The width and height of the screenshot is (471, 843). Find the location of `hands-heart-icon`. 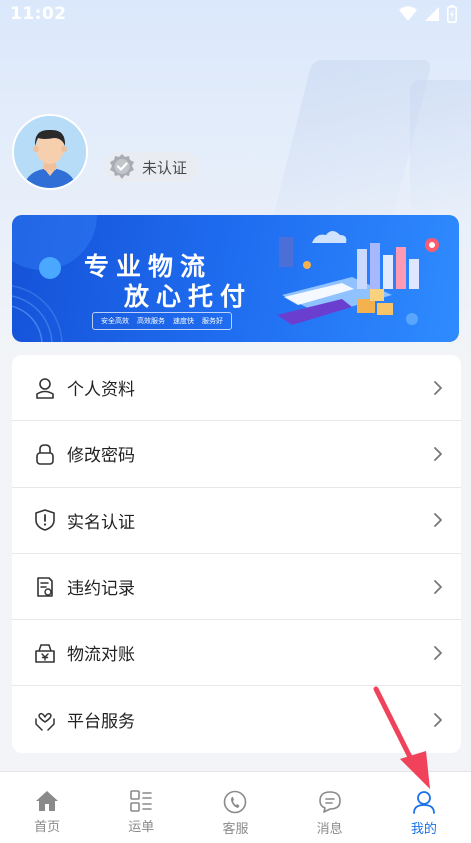

hands-heart-icon is located at coordinates (45, 720).